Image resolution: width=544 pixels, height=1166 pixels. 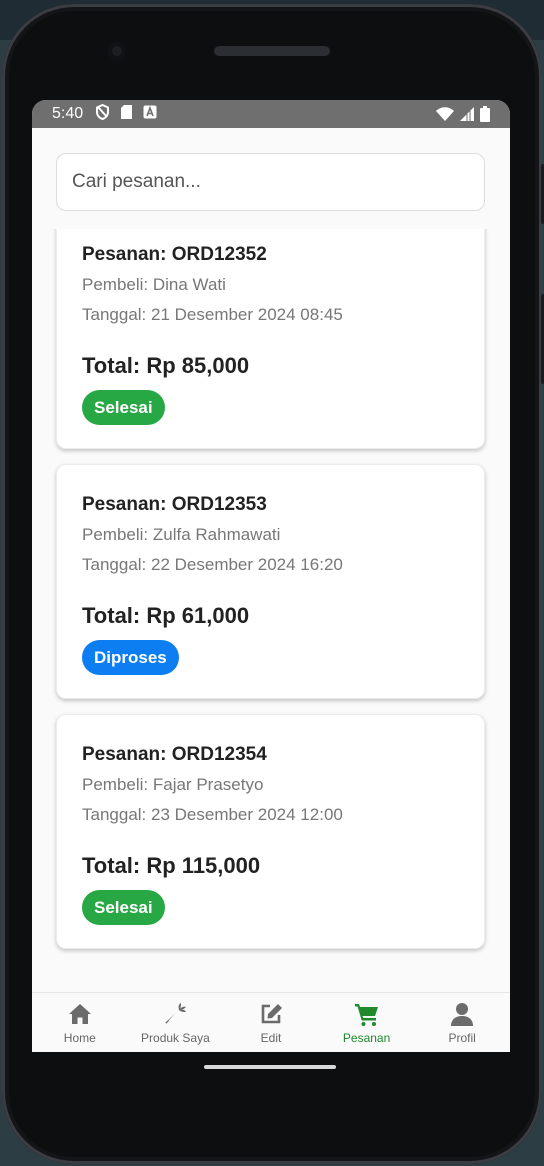 What do you see at coordinates (462, 1014) in the screenshot?
I see `user-icon` at bounding box center [462, 1014].